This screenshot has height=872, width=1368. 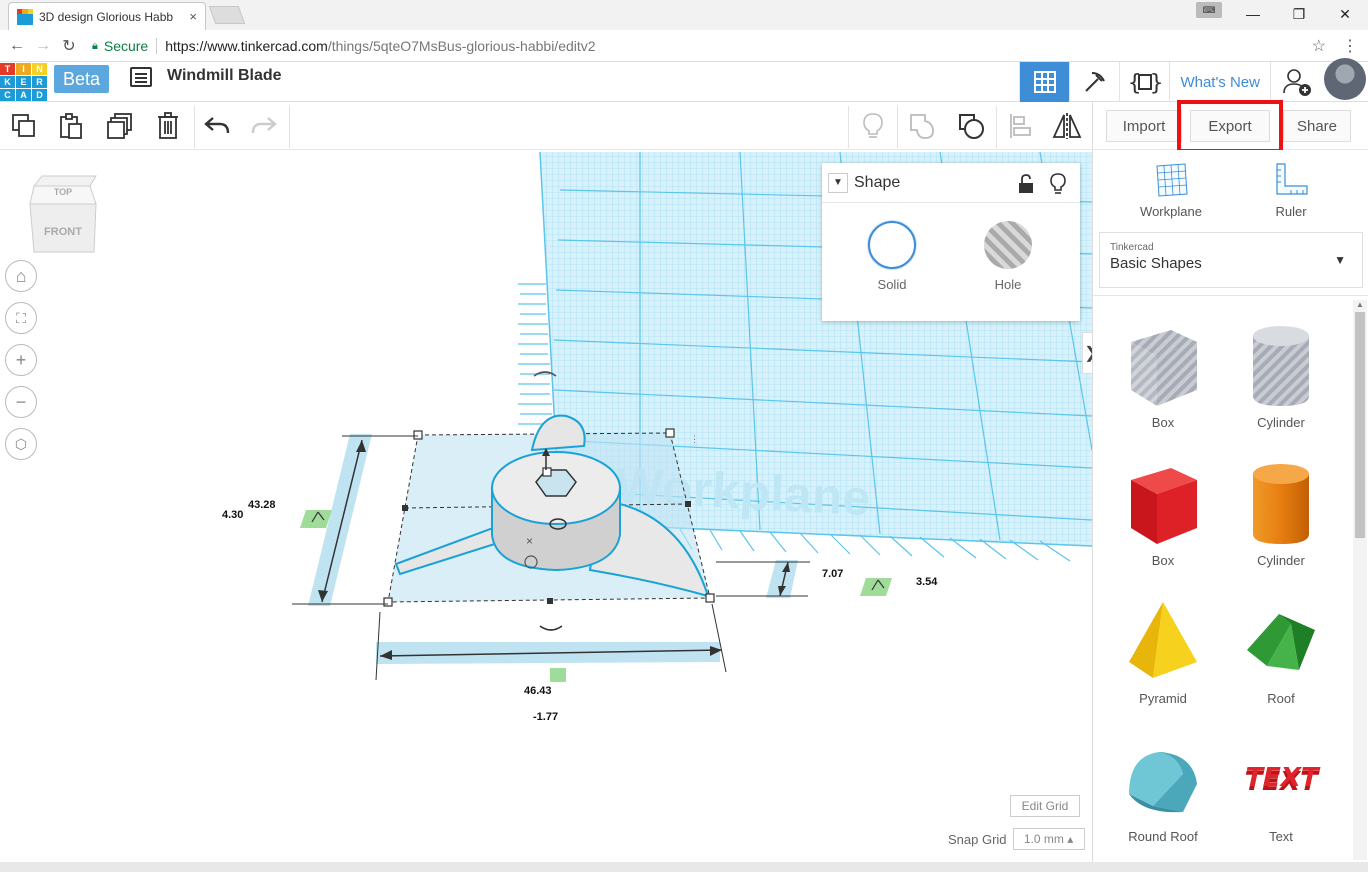 I want to click on hole-label: Hole, so click(x=1008, y=284).